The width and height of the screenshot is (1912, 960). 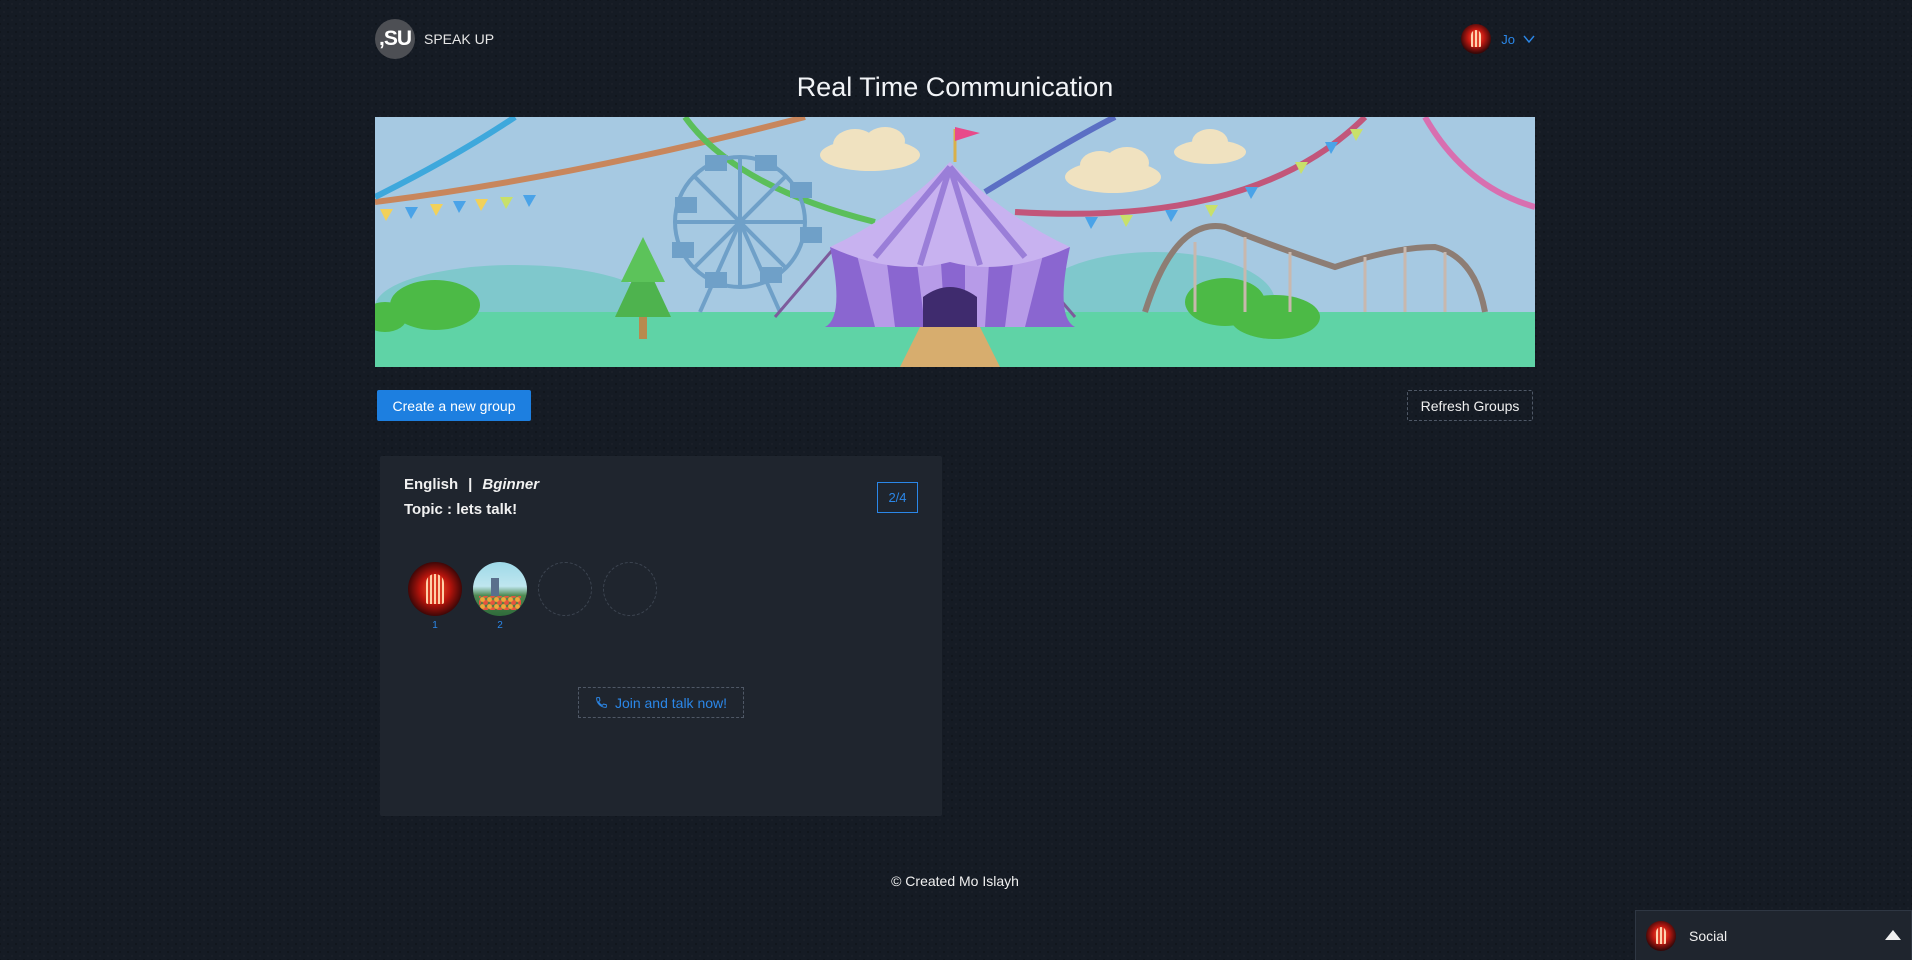 I want to click on group-header: English | Bginner, so click(x=471, y=484).